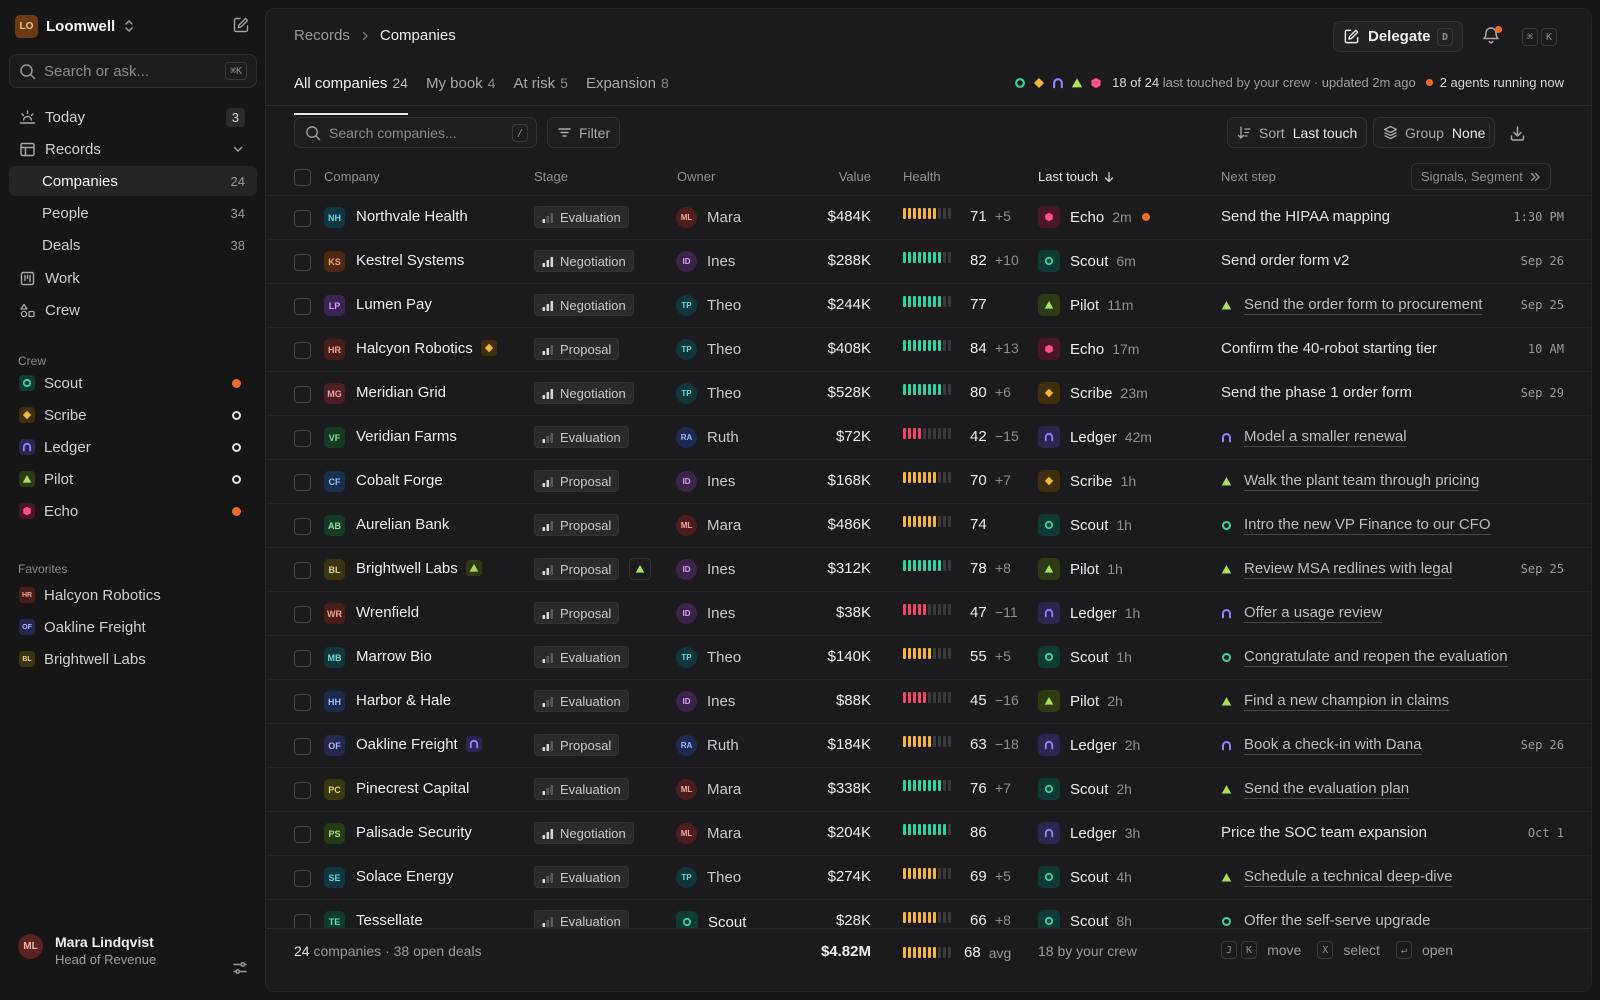  Describe the element at coordinates (1315, 789) in the screenshot. I see `next-step-cell: Send the evaluation plan` at that location.